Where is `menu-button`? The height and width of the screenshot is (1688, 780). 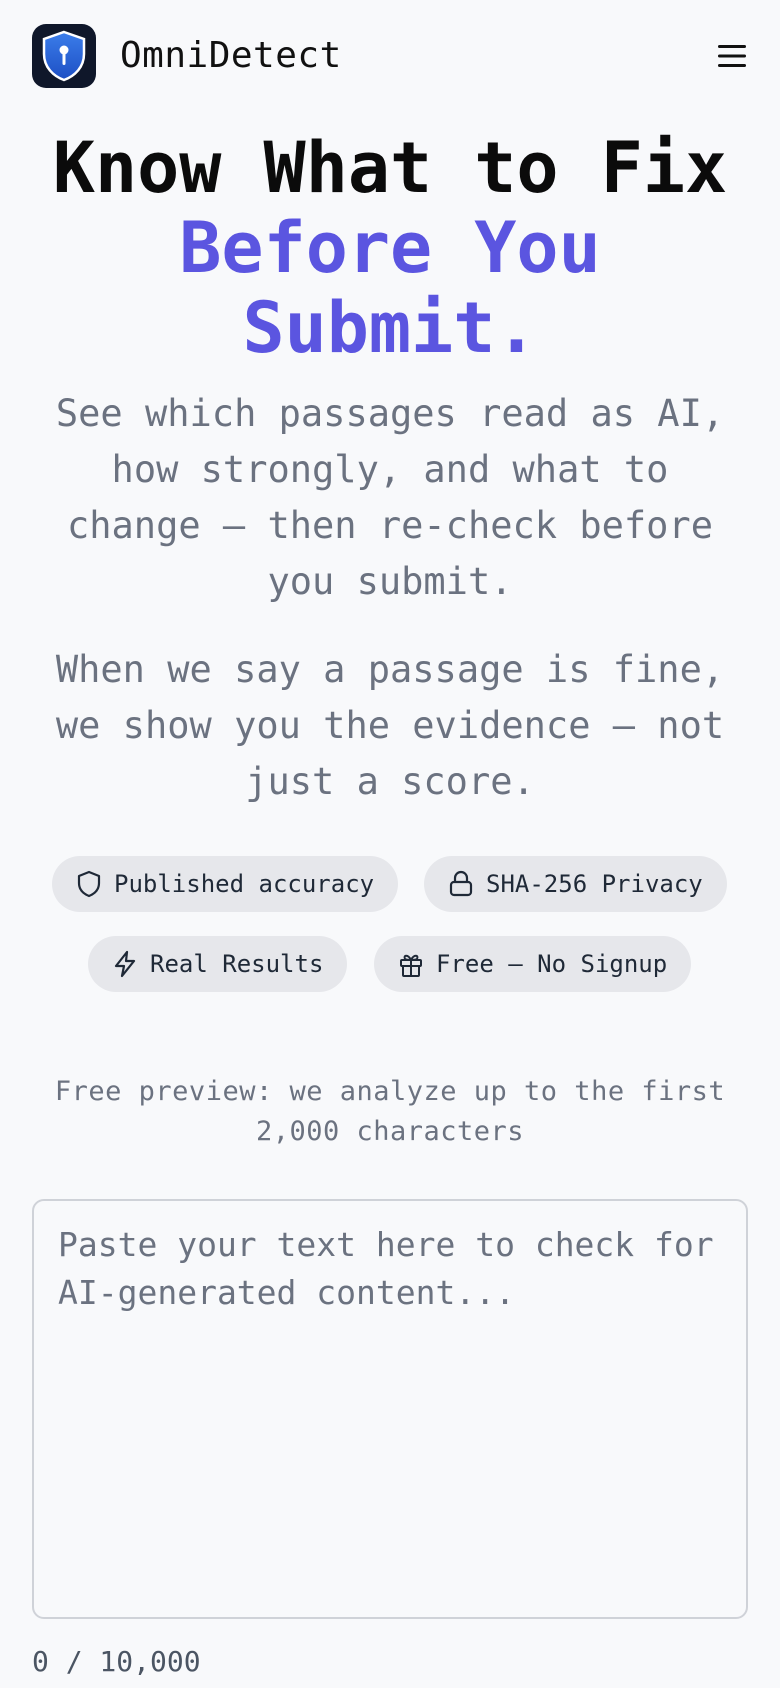
menu-button is located at coordinates (732, 56).